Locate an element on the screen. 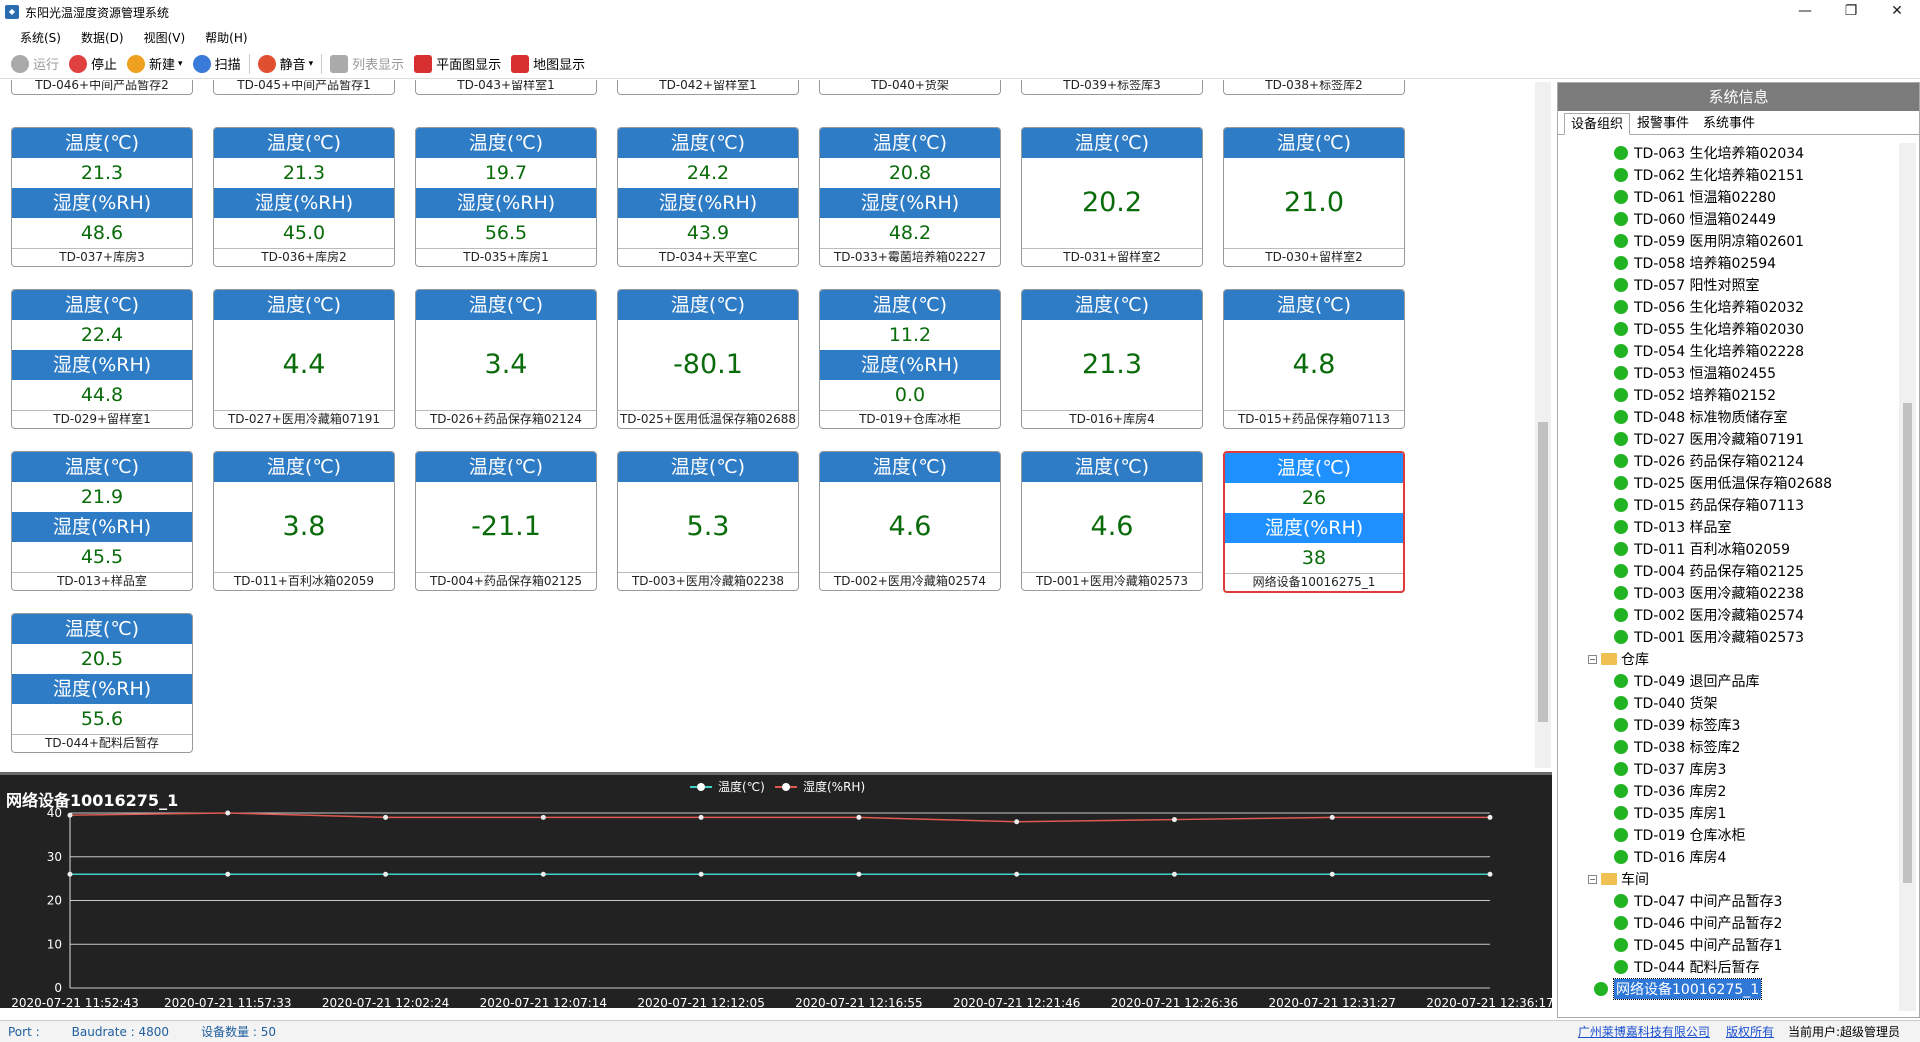 This screenshot has width=1920, height=1042. tree-device: TD-035 库房1 is located at coordinates (1670, 813).